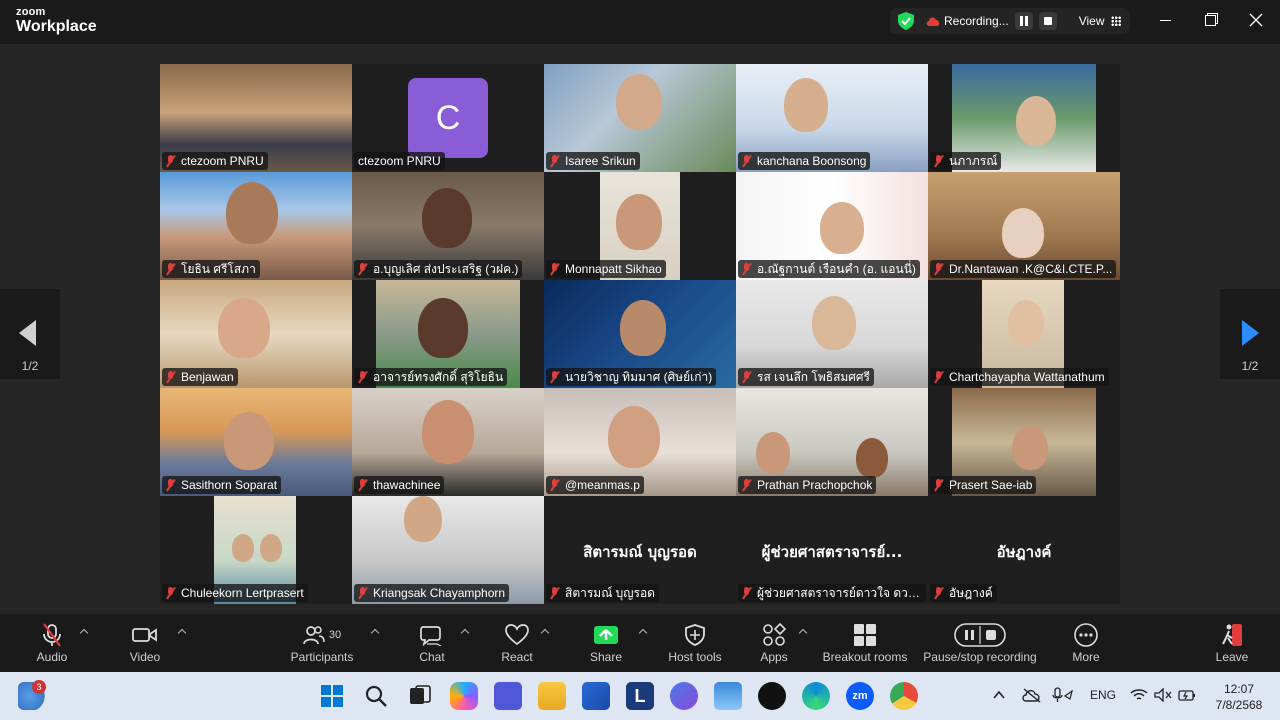  I want to click on participant-tile: อ.ณัฐกานต์ เรือนคำ (อ. แอนนี่), so click(832, 226).